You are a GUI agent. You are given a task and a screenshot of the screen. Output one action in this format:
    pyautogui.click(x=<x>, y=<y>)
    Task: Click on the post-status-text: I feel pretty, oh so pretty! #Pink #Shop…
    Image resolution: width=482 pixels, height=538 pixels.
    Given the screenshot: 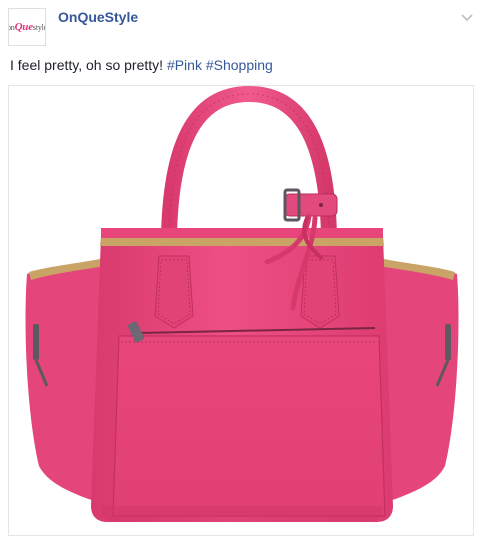 What is the action you would take?
    pyautogui.click(x=141, y=65)
    